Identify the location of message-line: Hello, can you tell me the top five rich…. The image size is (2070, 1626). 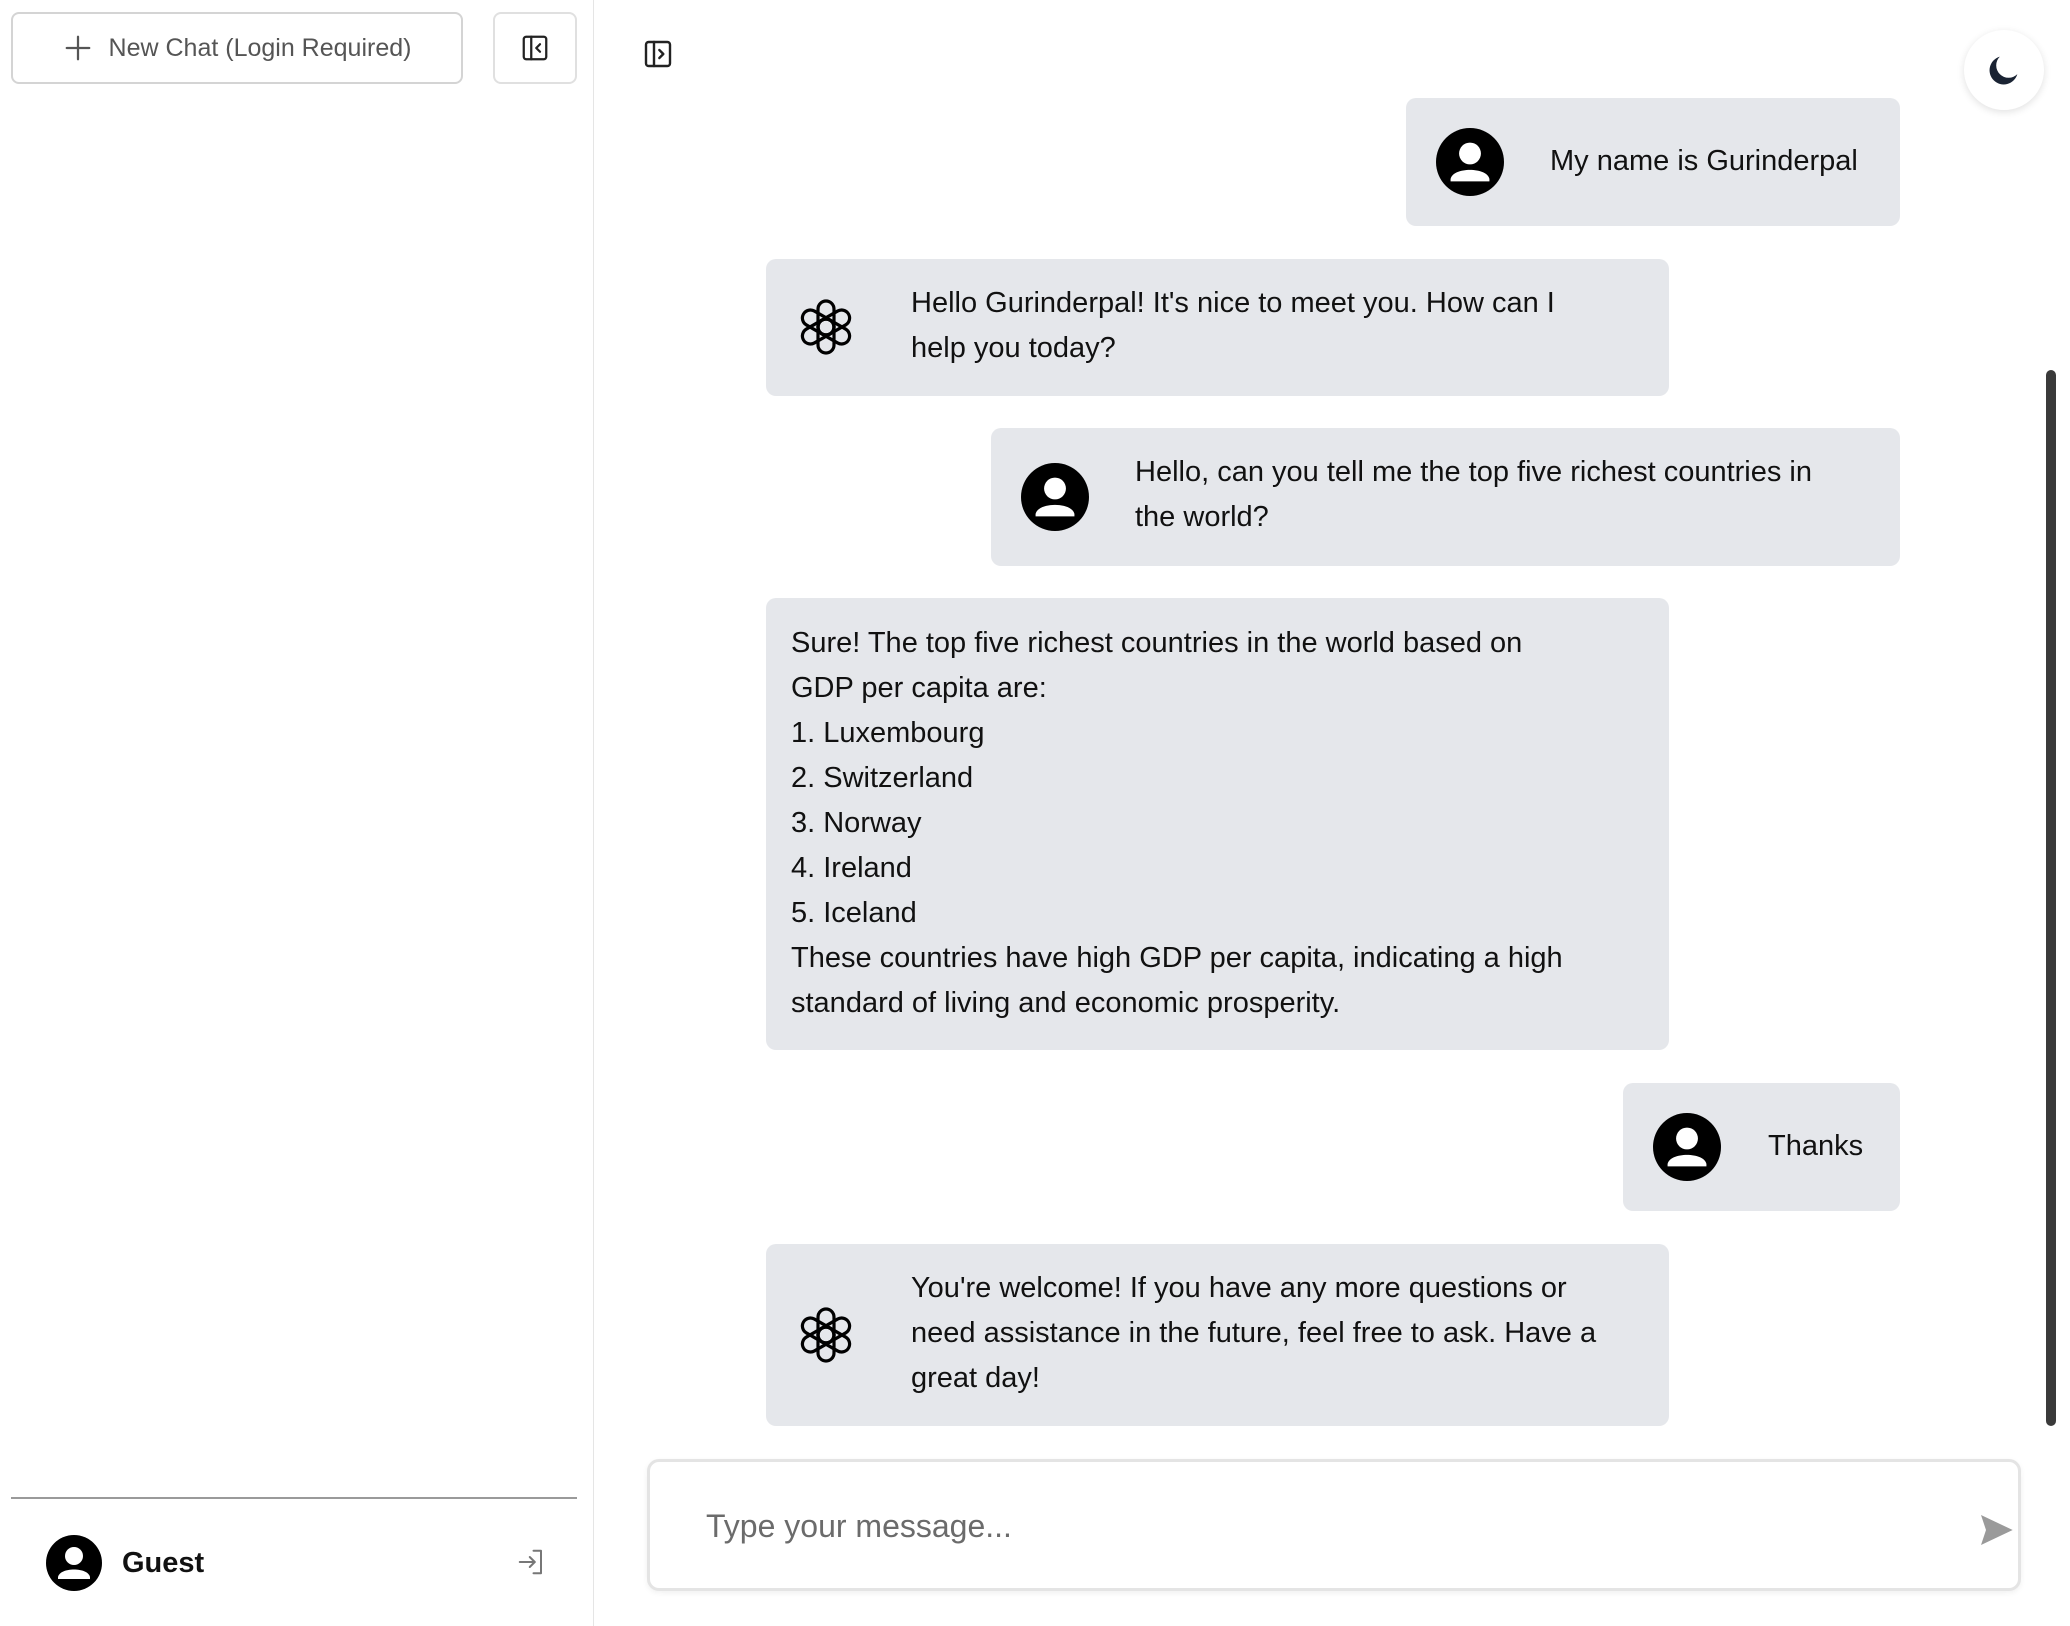
(1473, 472).